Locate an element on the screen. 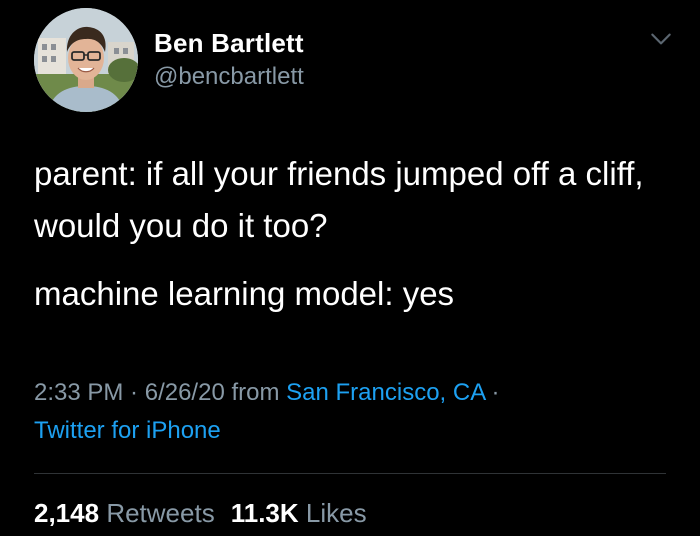 The height and width of the screenshot is (536, 700). likes-count: 11.3K is located at coordinates (264, 513).